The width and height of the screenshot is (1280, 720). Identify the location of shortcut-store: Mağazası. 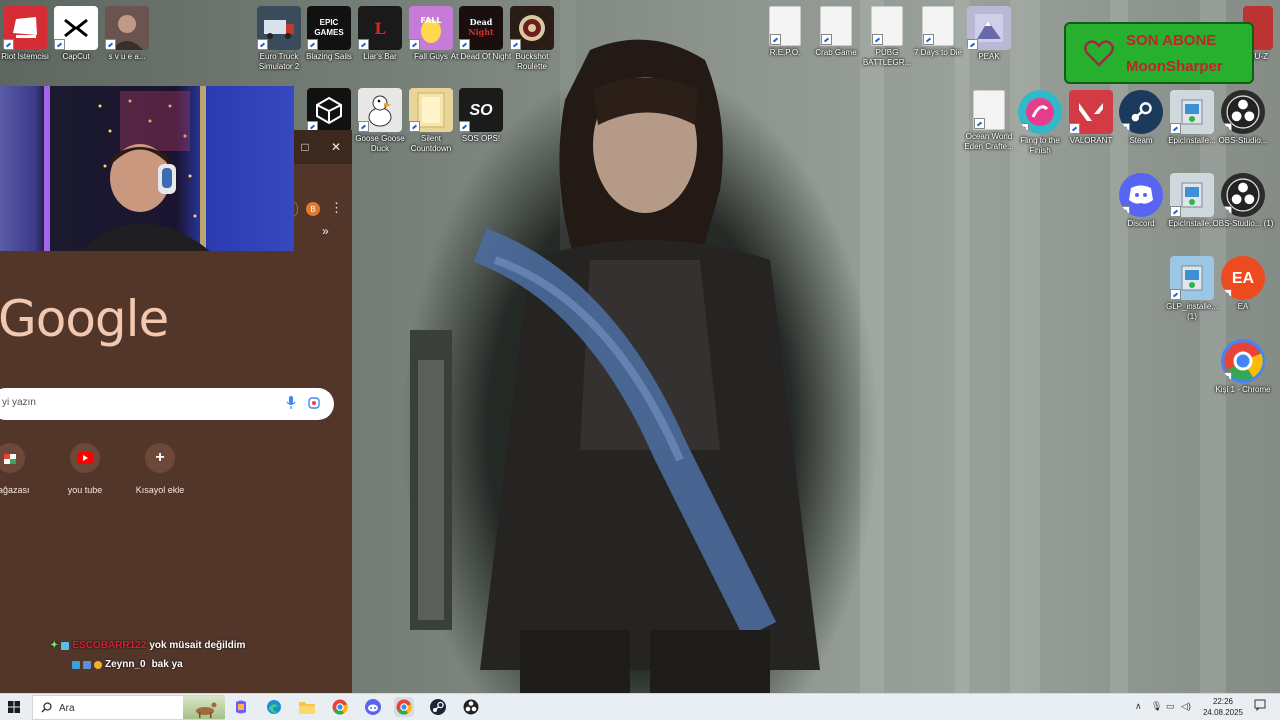
(20, 469).